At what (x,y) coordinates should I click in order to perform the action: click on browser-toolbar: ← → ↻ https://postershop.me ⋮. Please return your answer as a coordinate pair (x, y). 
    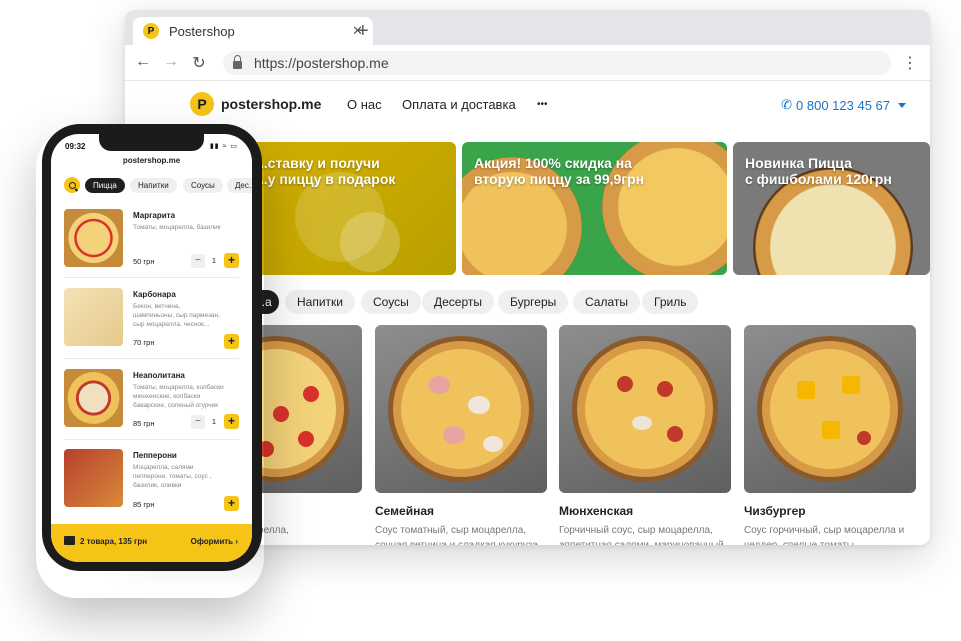
    Looking at the image, I should click on (527, 63).